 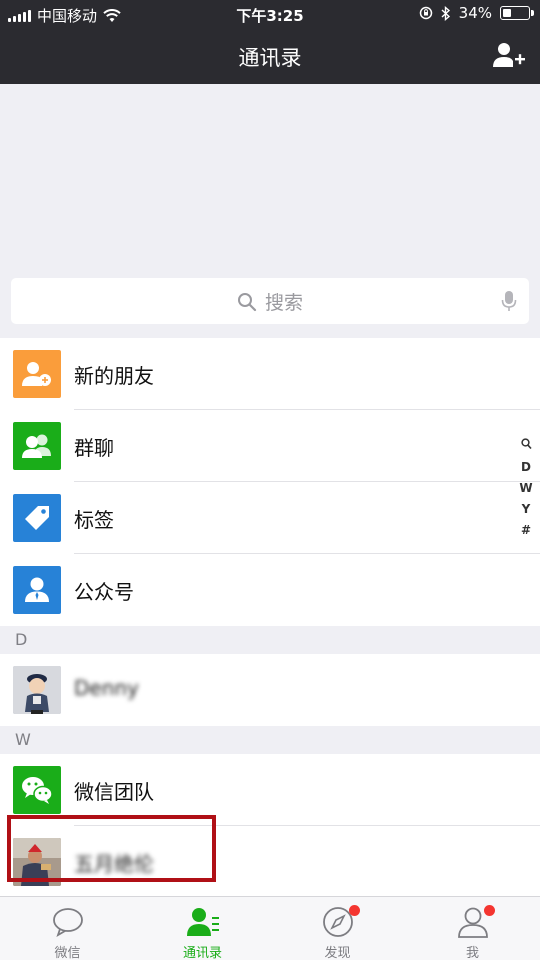 I want to click on tab-bar: 微信 通讯录 发现 我, so click(x=270, y=928).